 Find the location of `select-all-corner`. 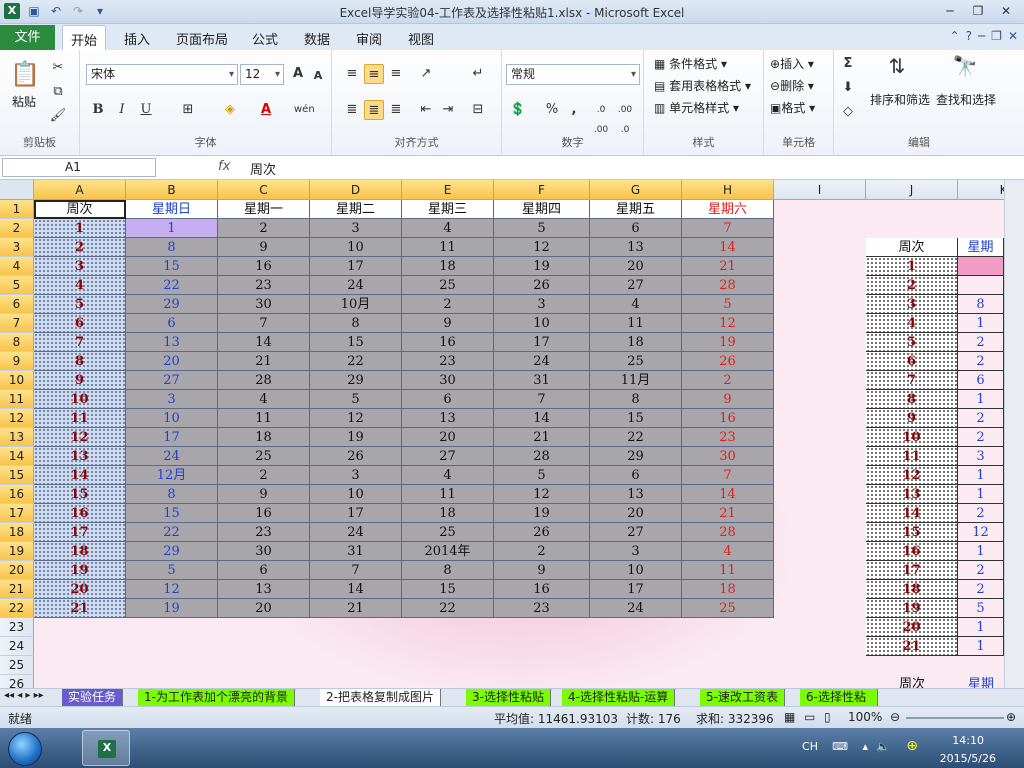

select-all-corner is located at coordinates (17, 190).